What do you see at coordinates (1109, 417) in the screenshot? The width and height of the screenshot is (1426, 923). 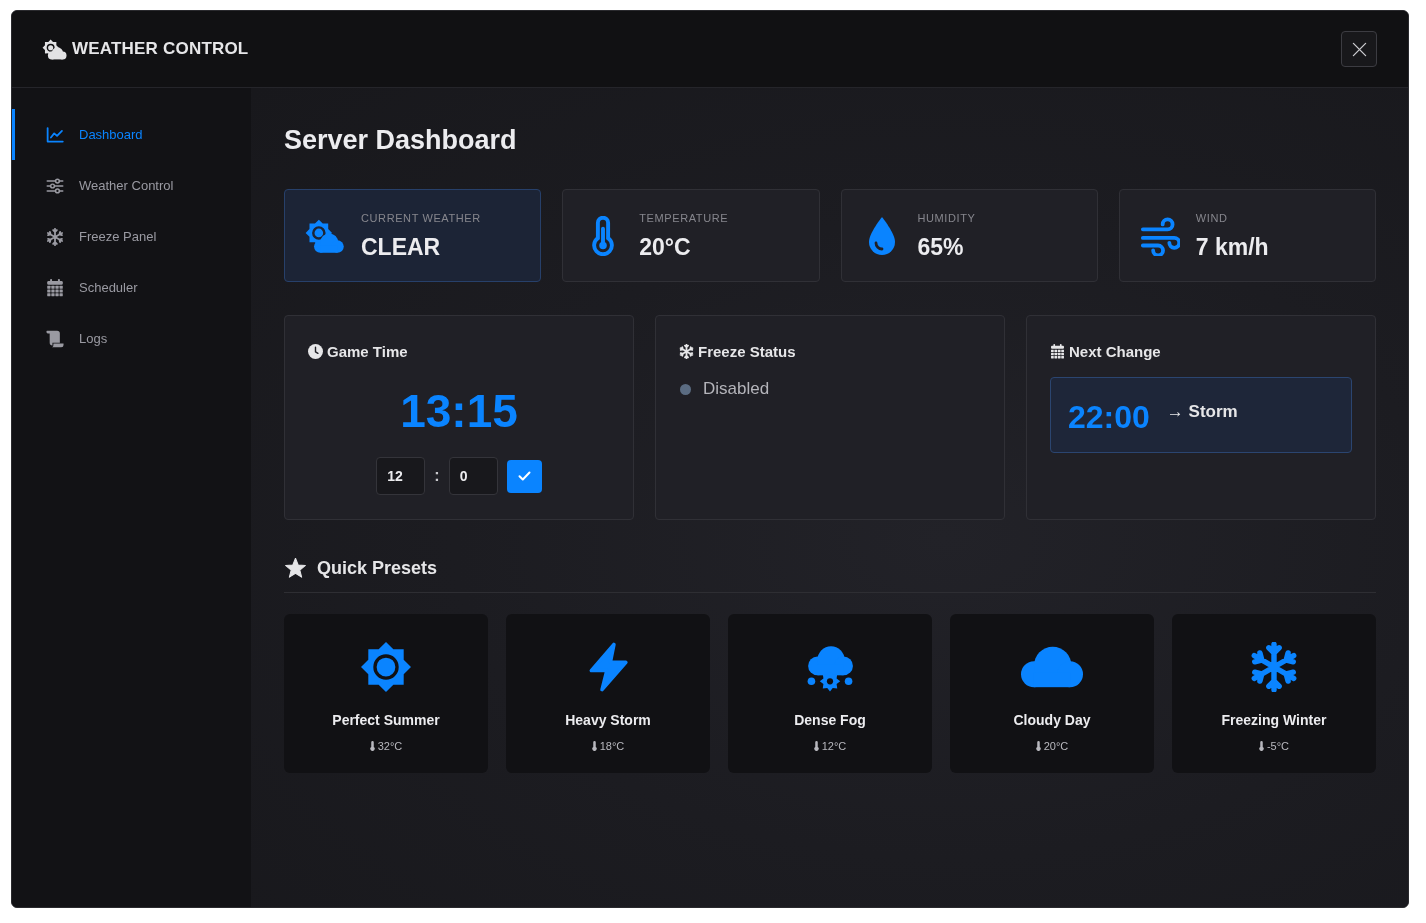 I see `next-change-time: 22:00` at bounding box center [1109, 417].